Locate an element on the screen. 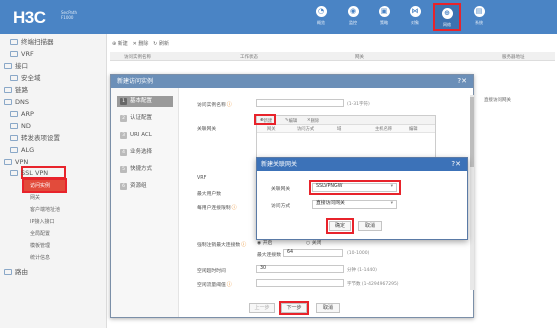 The height and width of the screenshot is (328, 557). idle-flow-hint: 字节数 (1-4294967295) is located at coordinates (373, 284).